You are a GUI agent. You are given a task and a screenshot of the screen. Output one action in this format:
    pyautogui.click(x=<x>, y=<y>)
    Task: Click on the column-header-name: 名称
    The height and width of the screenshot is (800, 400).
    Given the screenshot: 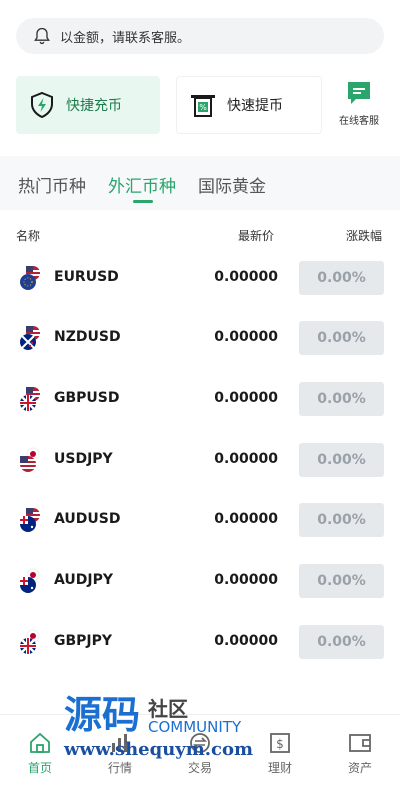 What is the action you would take?
    pyautogui.click(x=28, y=236)
    